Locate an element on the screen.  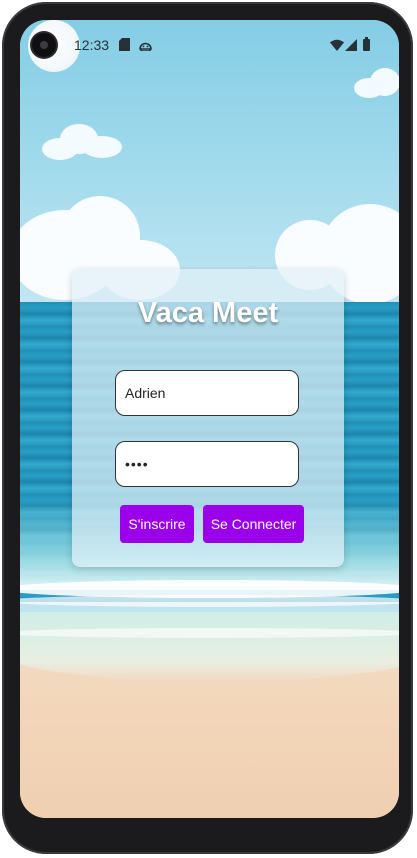
status-time: 12:33 is located at coordinates (92, 45).